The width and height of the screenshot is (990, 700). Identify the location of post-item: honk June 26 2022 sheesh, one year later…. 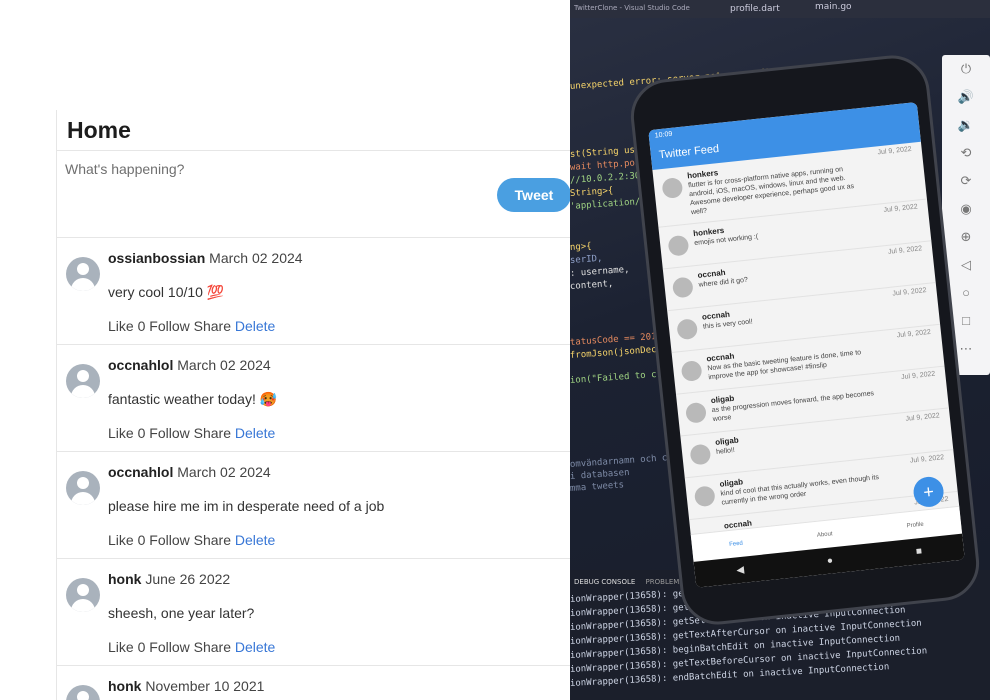
(313, 612).